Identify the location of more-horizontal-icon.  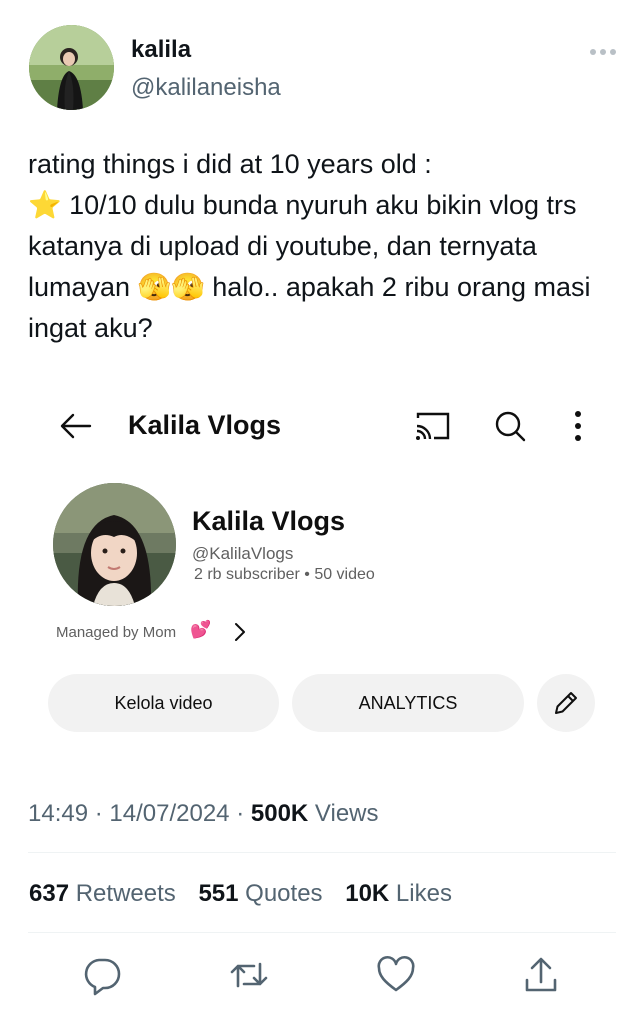
(603, 52).